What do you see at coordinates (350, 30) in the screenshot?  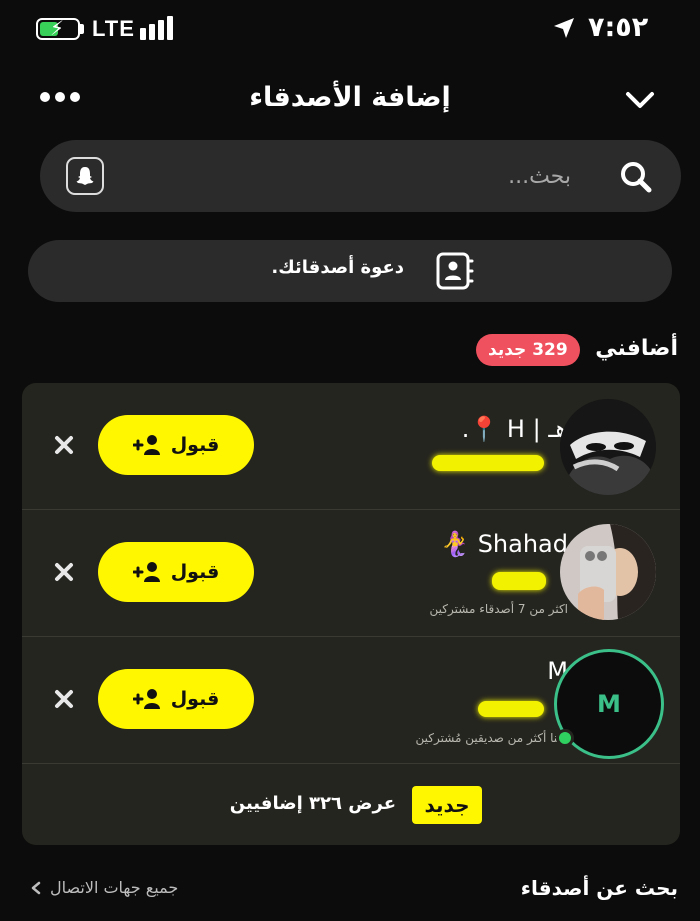 I see `status-bar: ⚡ LTE ٧:٥٢` at bounding box center [350, 30].